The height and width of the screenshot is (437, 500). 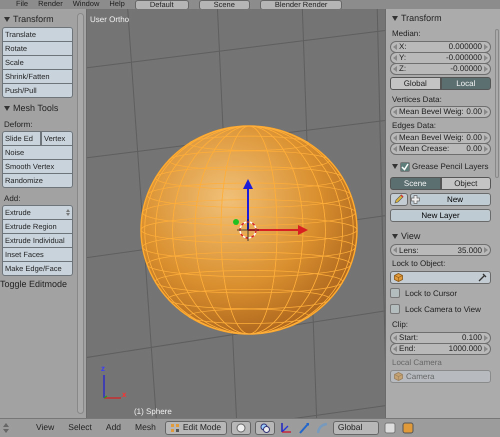 I want to click on toggle-tab: Local, so click(x=465, y=83).